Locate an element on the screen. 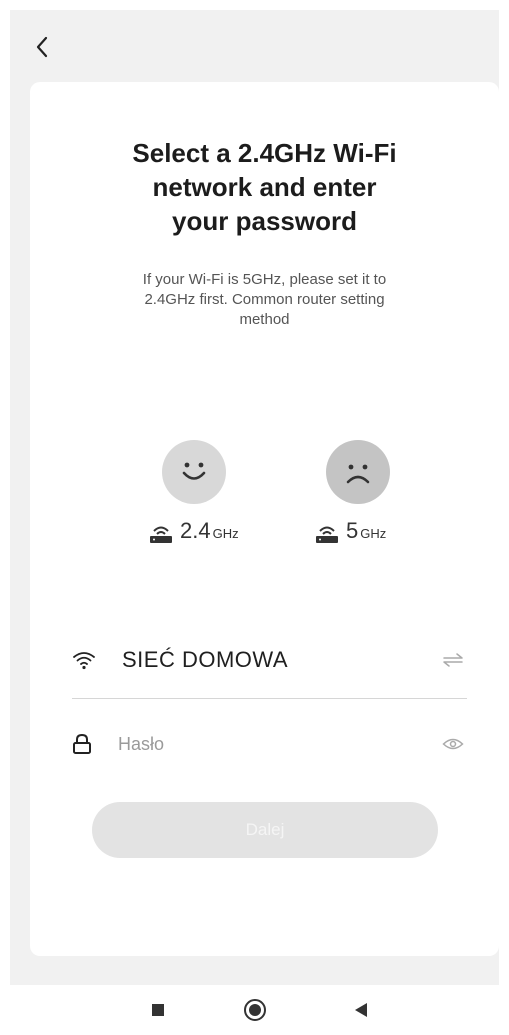 This screenshot has height=1035, width=509. system-navigation-bar is located at coordinates (254, 1010).